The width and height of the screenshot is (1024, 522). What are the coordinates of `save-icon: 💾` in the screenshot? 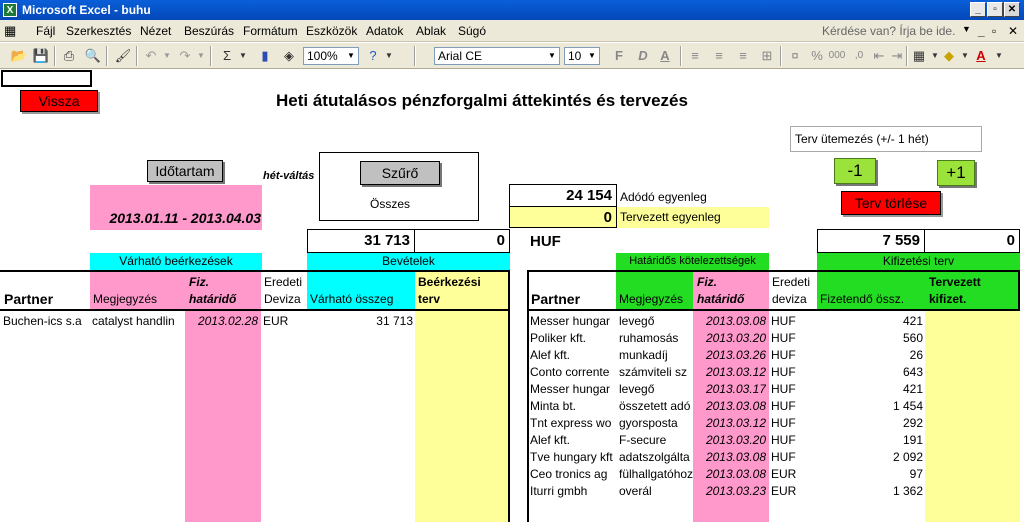 It's located at (41, 56).